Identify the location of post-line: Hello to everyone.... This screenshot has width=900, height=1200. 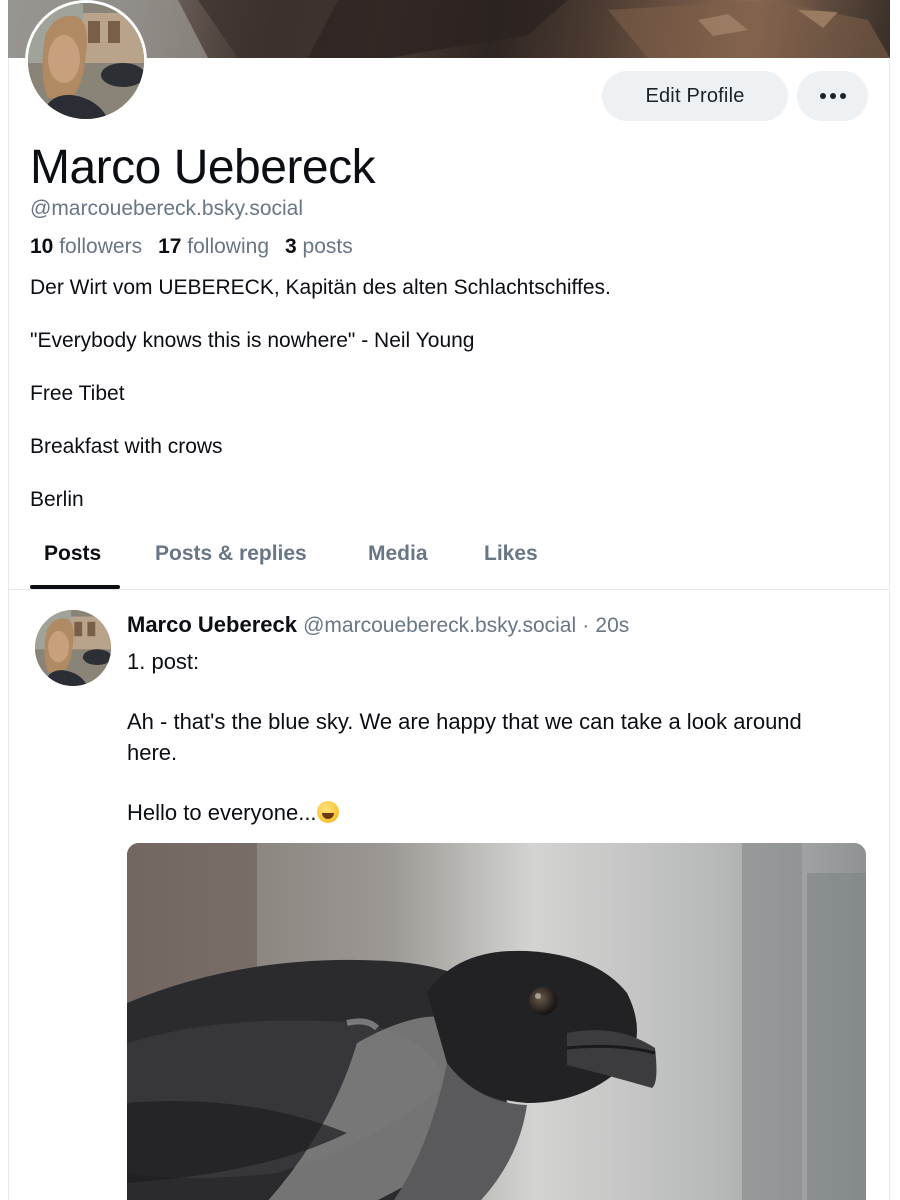
(222, 812).